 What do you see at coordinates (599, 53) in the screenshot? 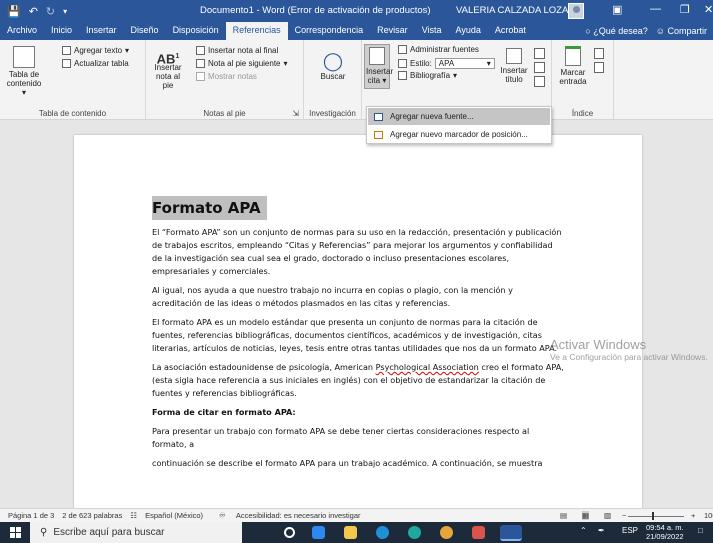
I see `insert-index-icon` at bounding box center [599, 53].